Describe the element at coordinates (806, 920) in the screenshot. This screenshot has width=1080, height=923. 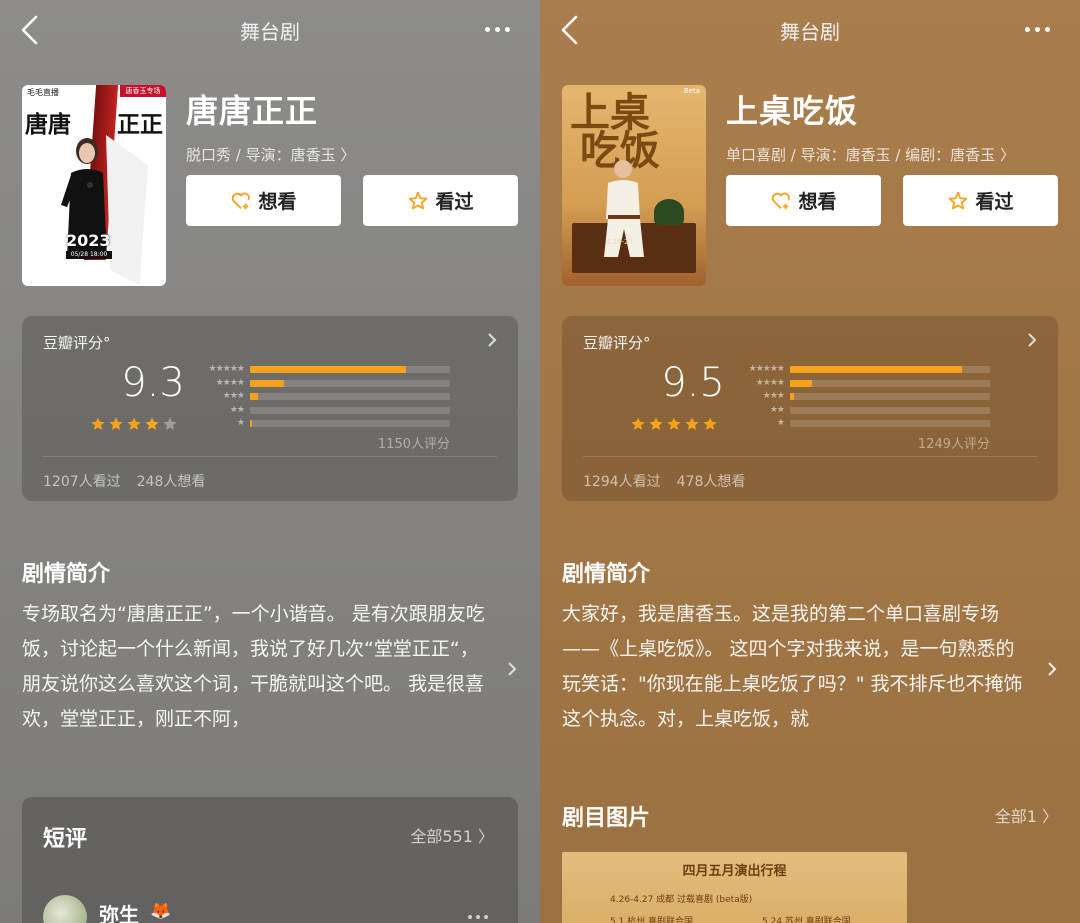
I see `gallery-image-line: 5.24 苏州 喜剧联合国` at that location.